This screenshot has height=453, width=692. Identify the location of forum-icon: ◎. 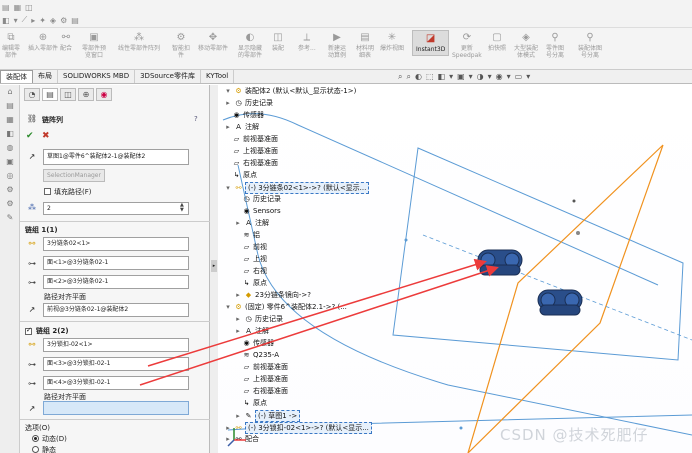
(10, 177).